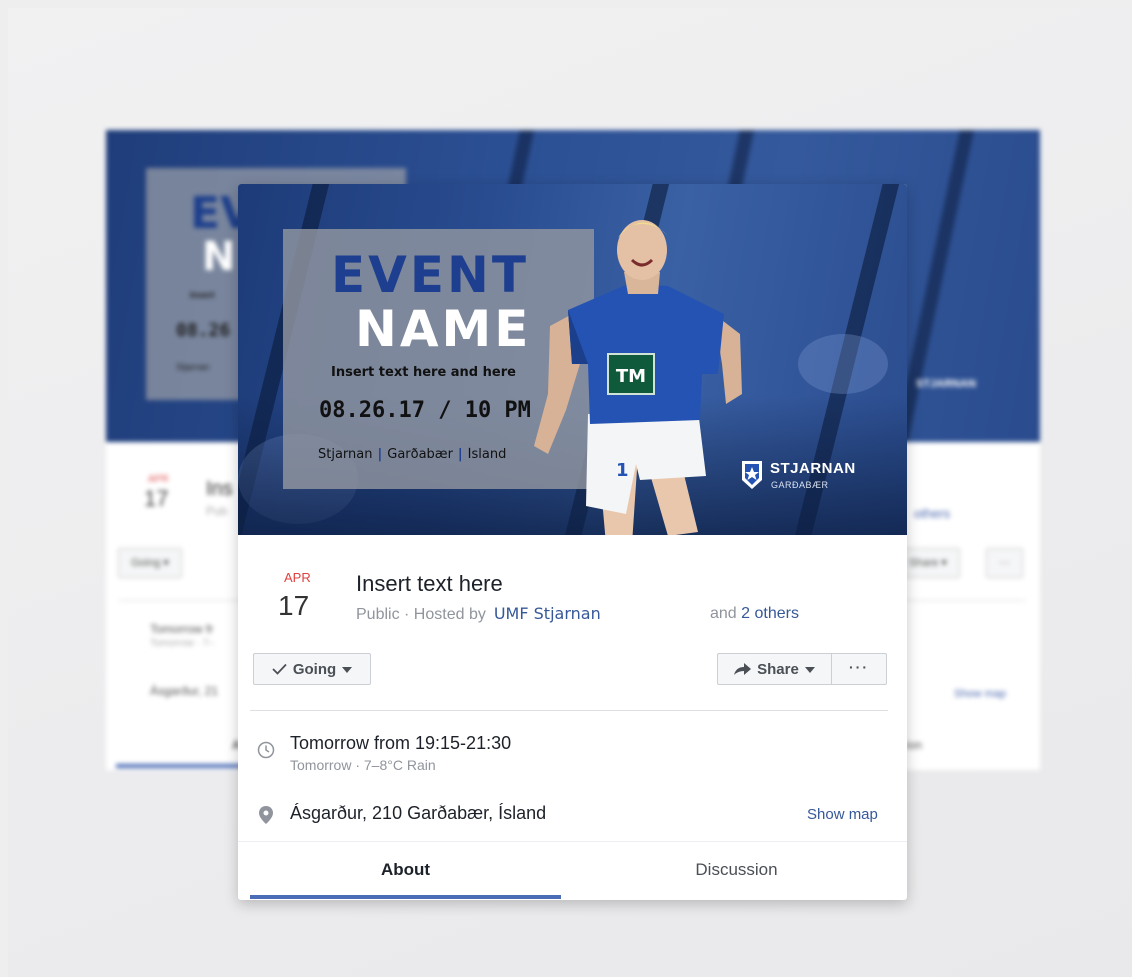 The width and height of the screenshot is (1132, 977). What do you see at coordinates (405, 897) in the screenshot?
I see `active-tab-indicator` at bounding box center [405, 897].